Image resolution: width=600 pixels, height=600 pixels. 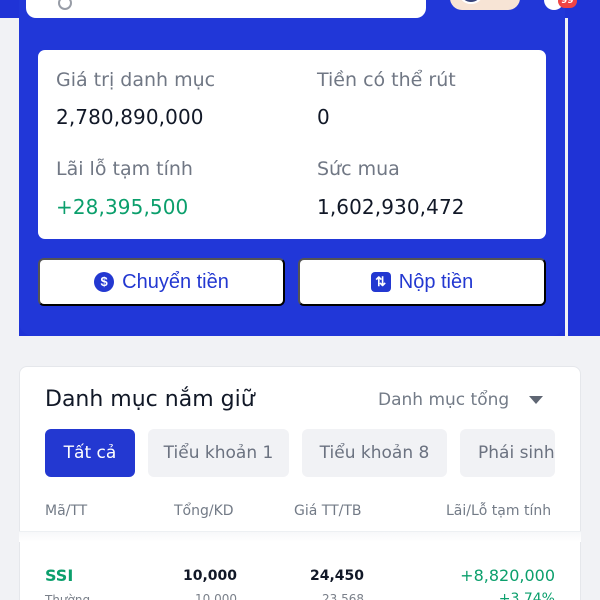 What do you see at coordinates (68, 596) in the screenshot?
I see `stock-type: Thường` at bounding box center [68, 596].